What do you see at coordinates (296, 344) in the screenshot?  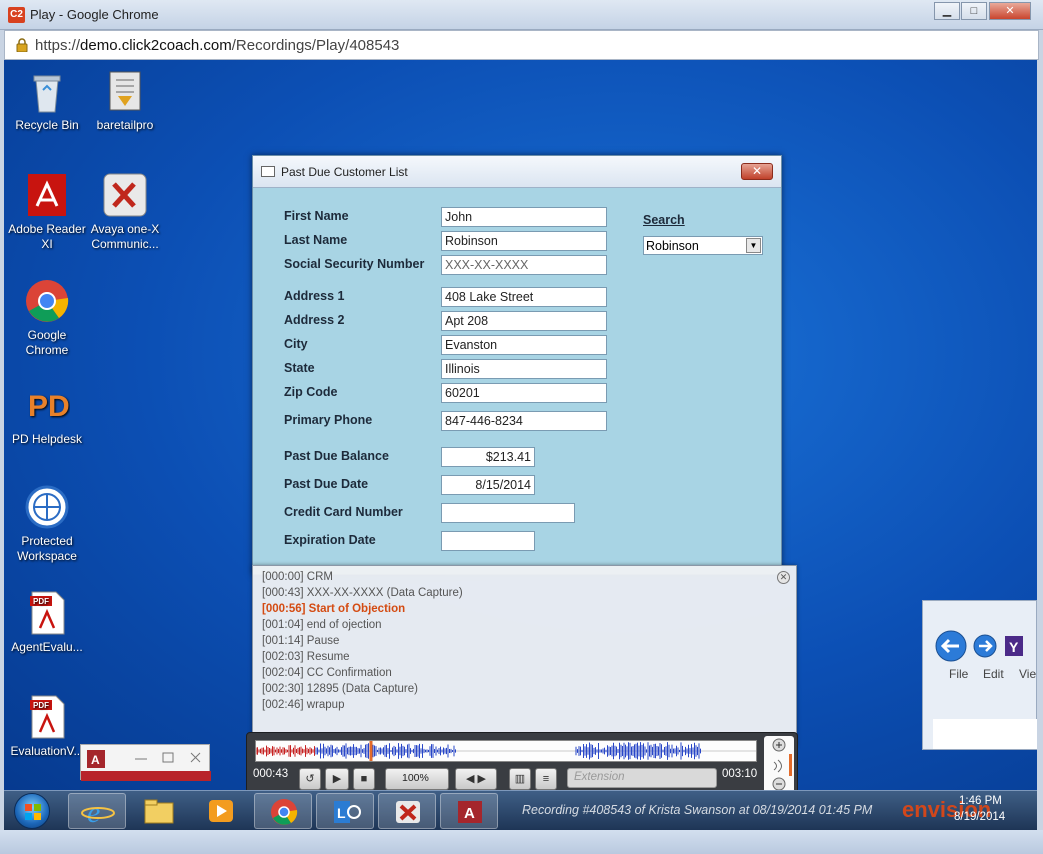 I see `city-label: City` at bounding box center [296, 344].